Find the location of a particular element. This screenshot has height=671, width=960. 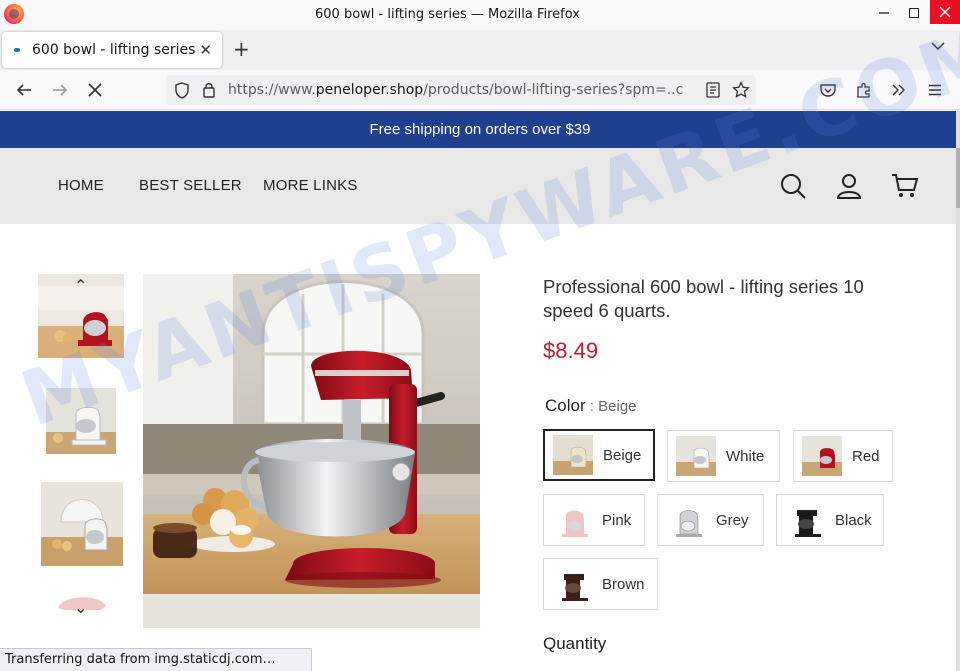

forward-button is located at coordinates (60, 90).